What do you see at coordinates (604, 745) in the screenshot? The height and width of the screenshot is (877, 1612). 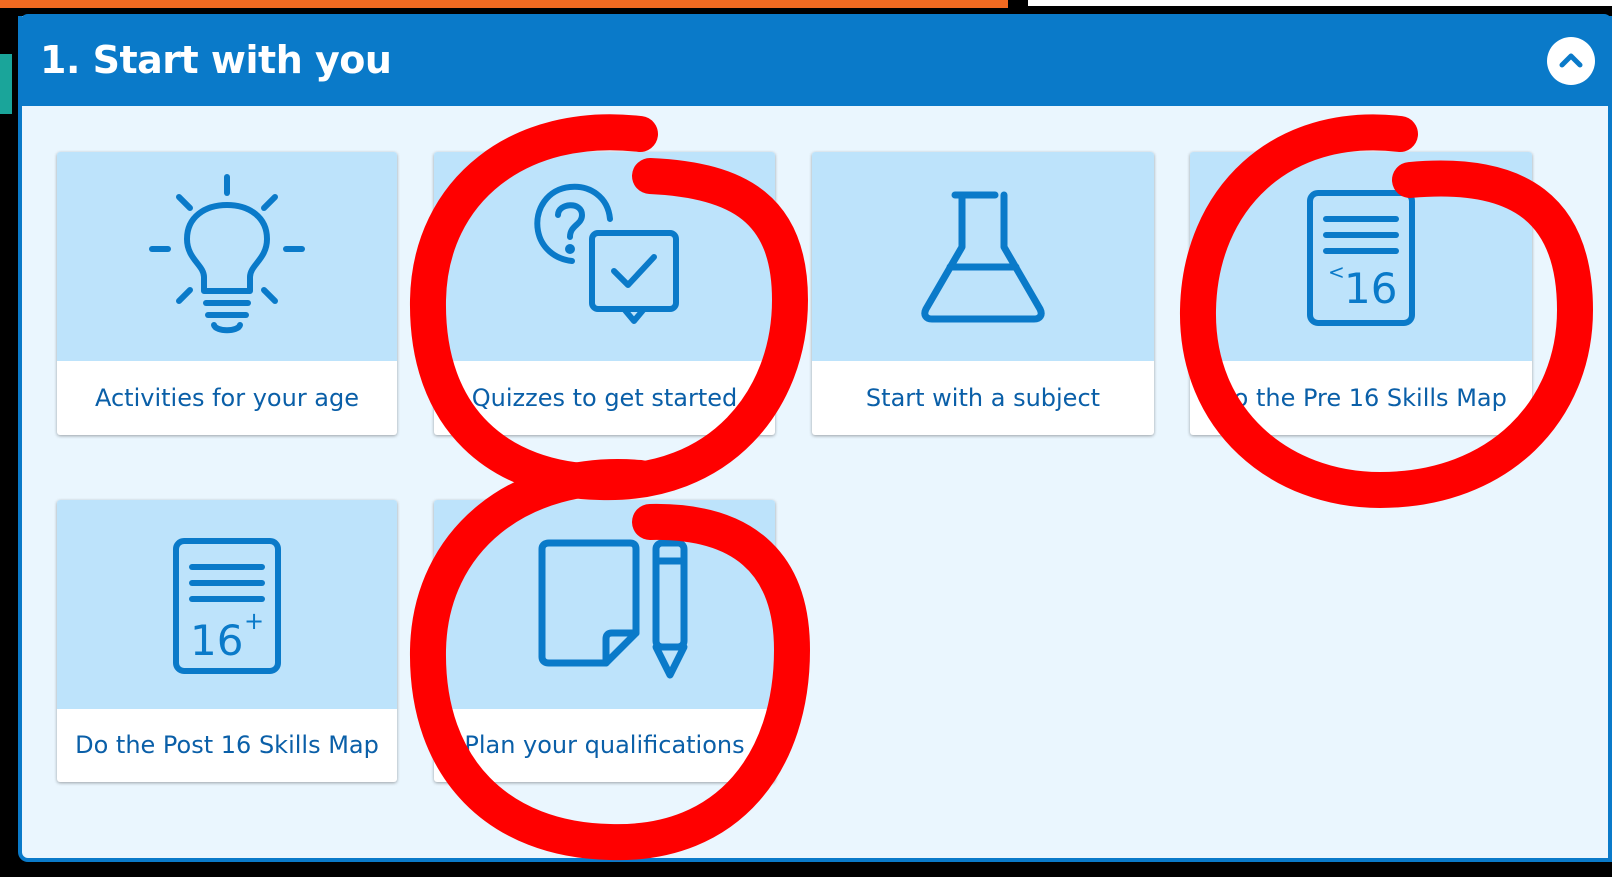 I see `card-label: Plan your qualifications` at bounding box center [604, 745].